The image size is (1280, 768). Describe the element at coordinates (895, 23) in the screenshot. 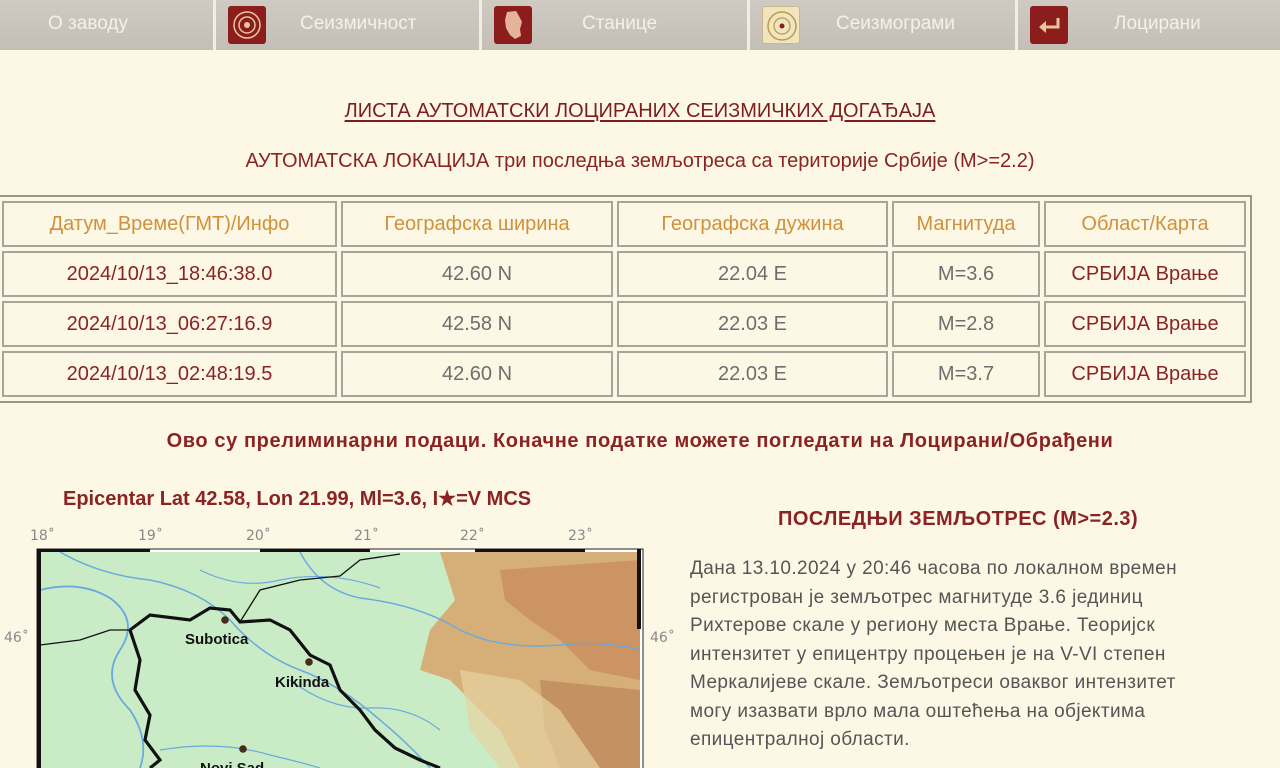

I see `nav-item-label: Сеизмограми` at that location.